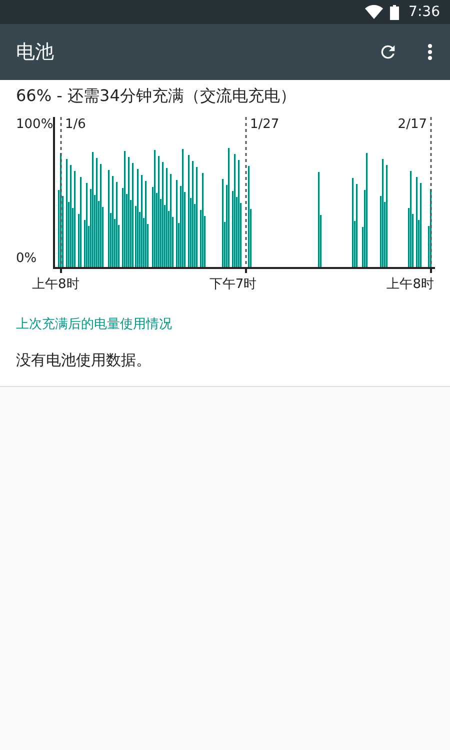 The image size is (450, 750). Describe the element at coordinates (35, 52) in the screenshot. I see `app-title: 电池` at that location.